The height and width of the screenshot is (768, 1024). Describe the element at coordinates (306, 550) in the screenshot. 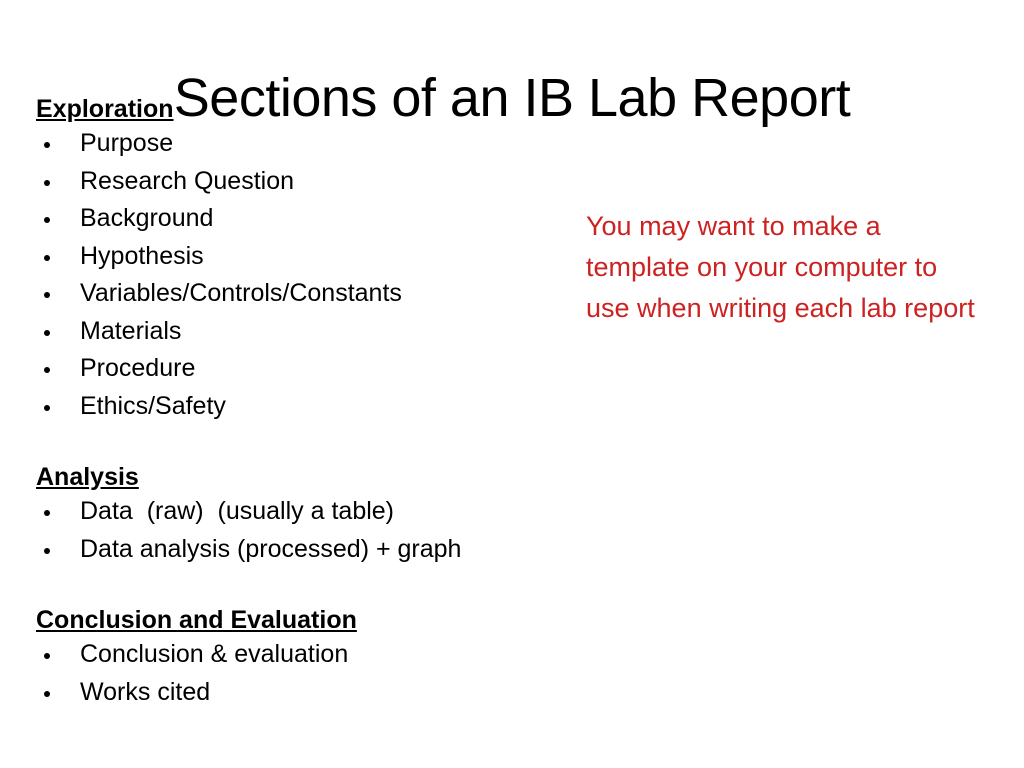

I see `list-item: Data analysis (processed) + graph` at that location.